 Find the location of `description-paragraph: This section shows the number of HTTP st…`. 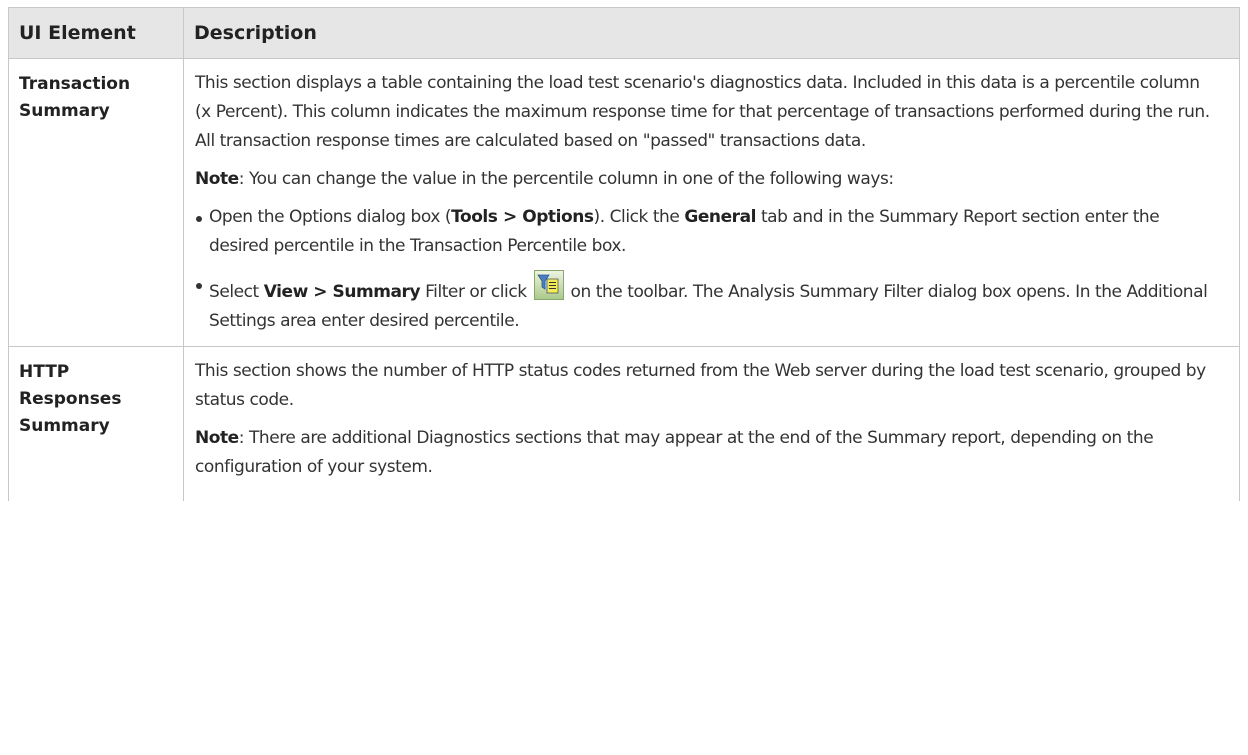

description-paragraph: This section shows the number of HTTP st… is located at coordinates (700, 385).